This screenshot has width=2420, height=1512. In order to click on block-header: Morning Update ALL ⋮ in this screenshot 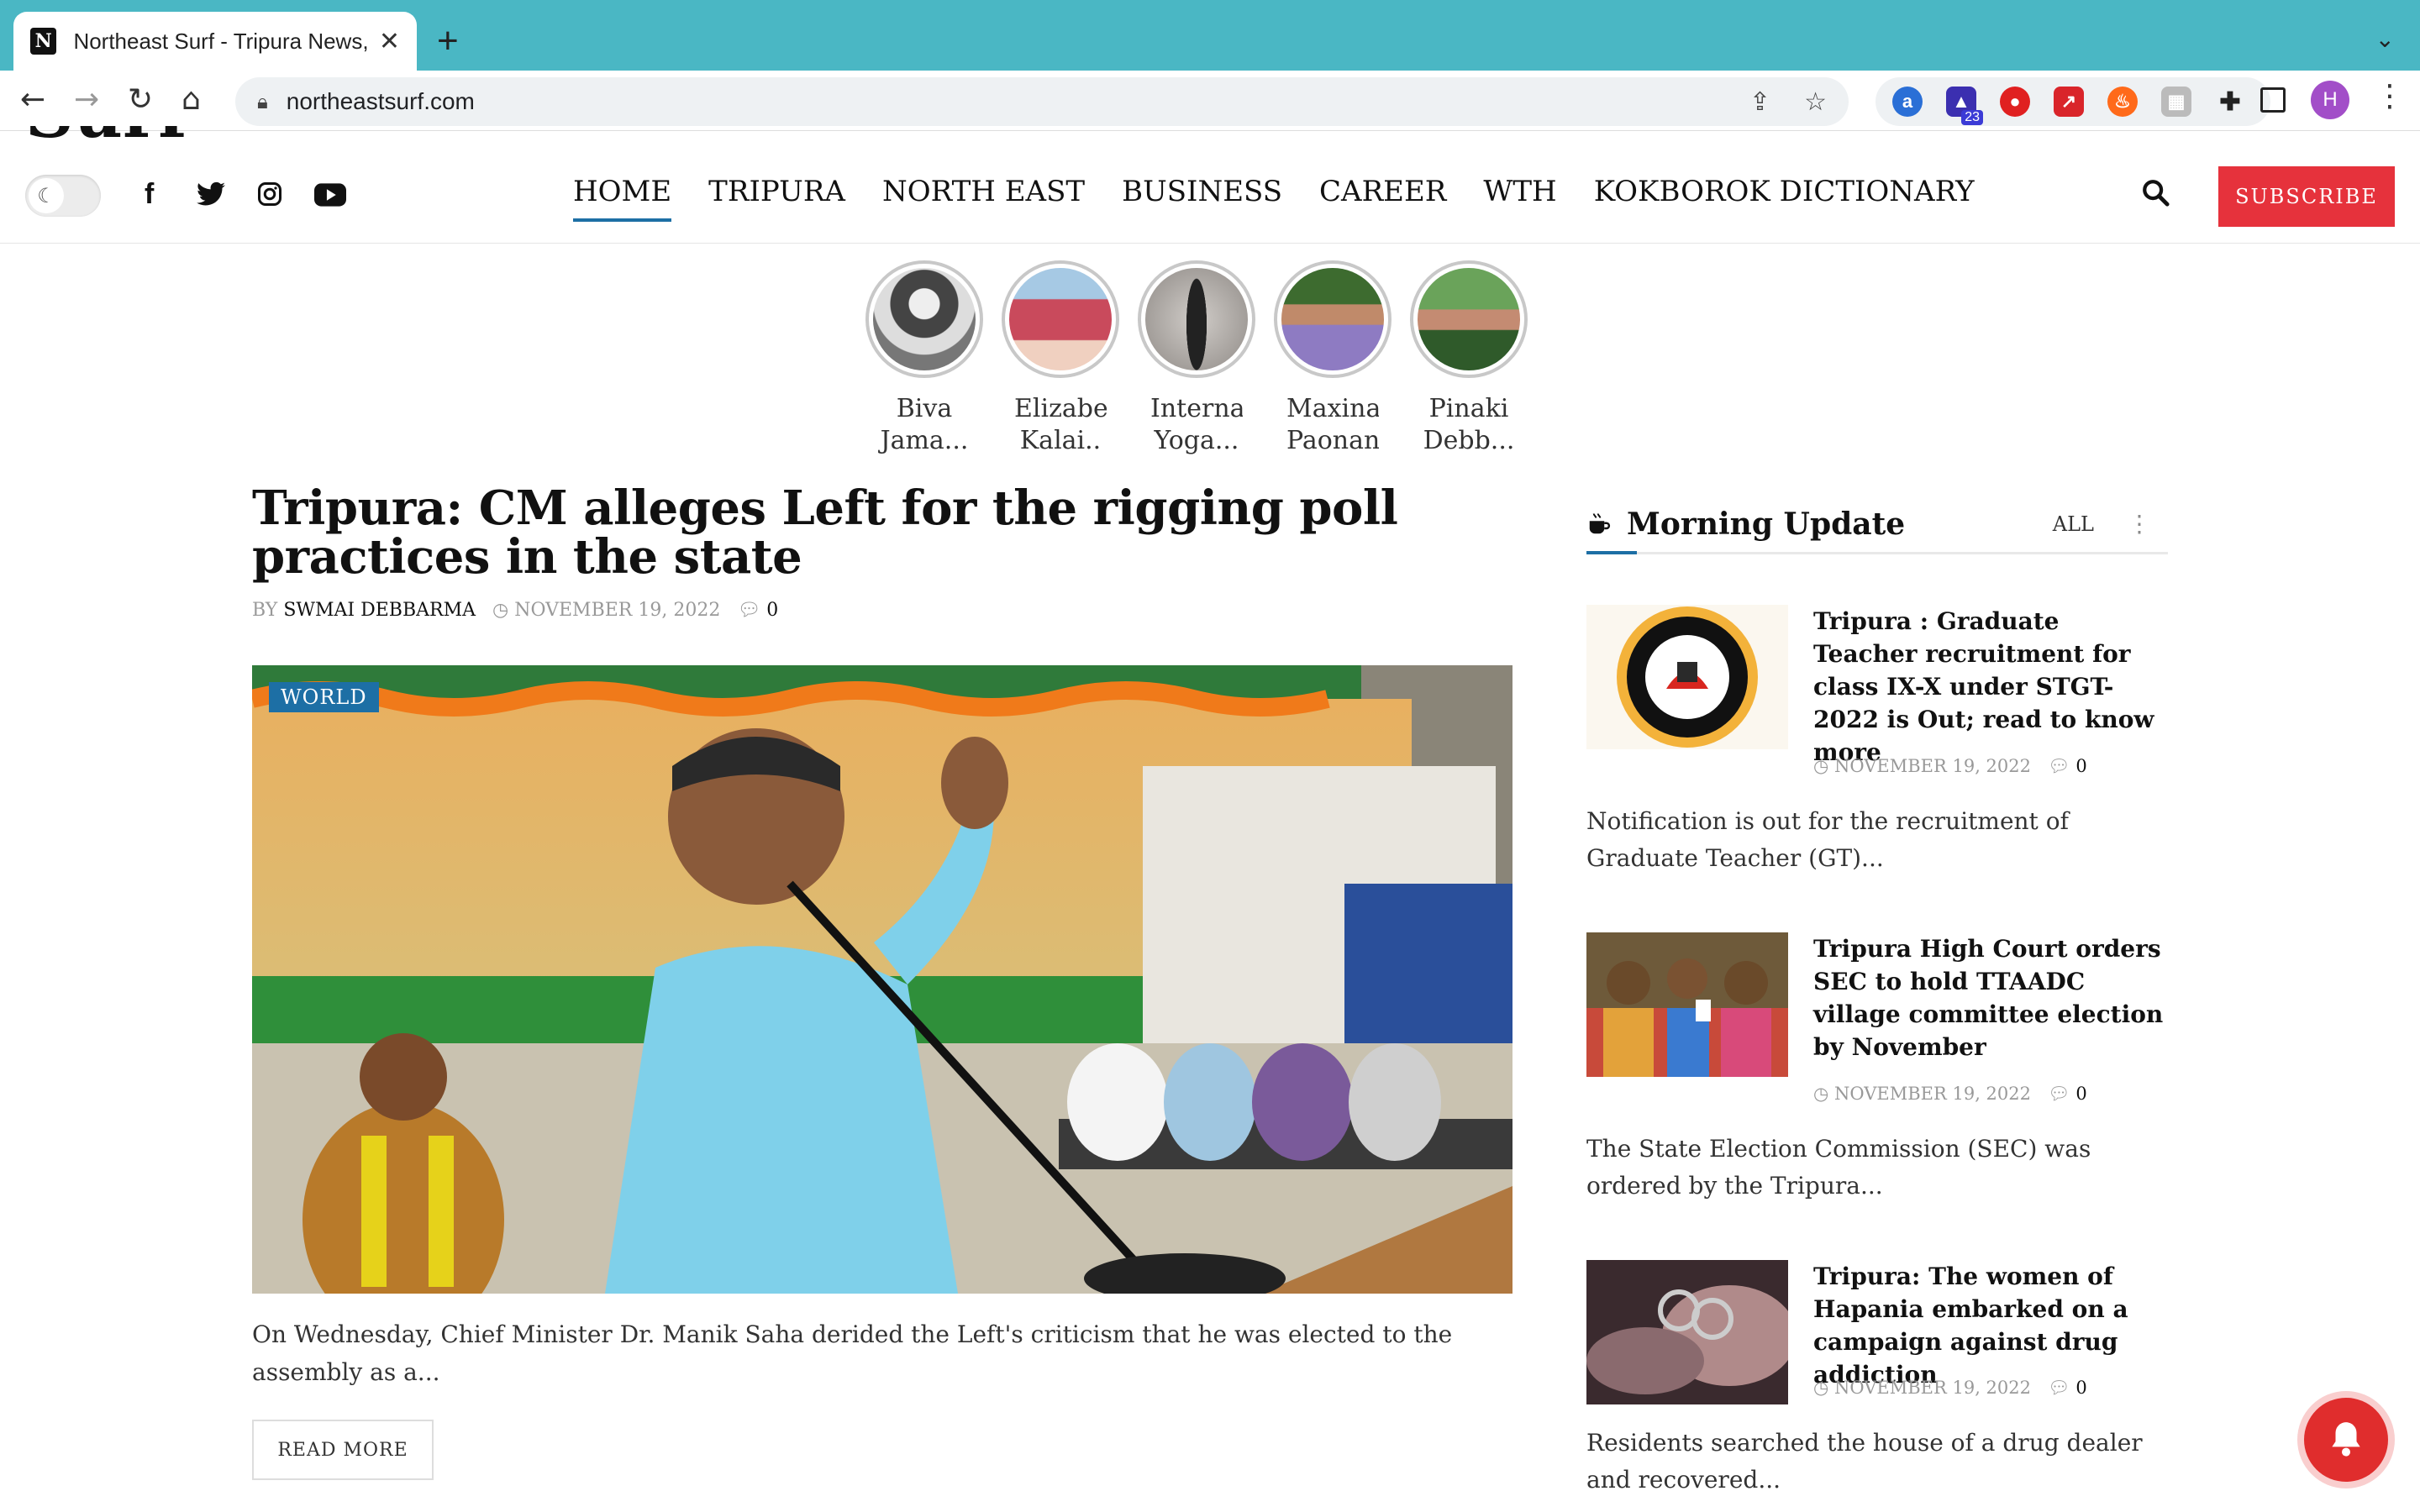, I will do `click(1877, 525)`.